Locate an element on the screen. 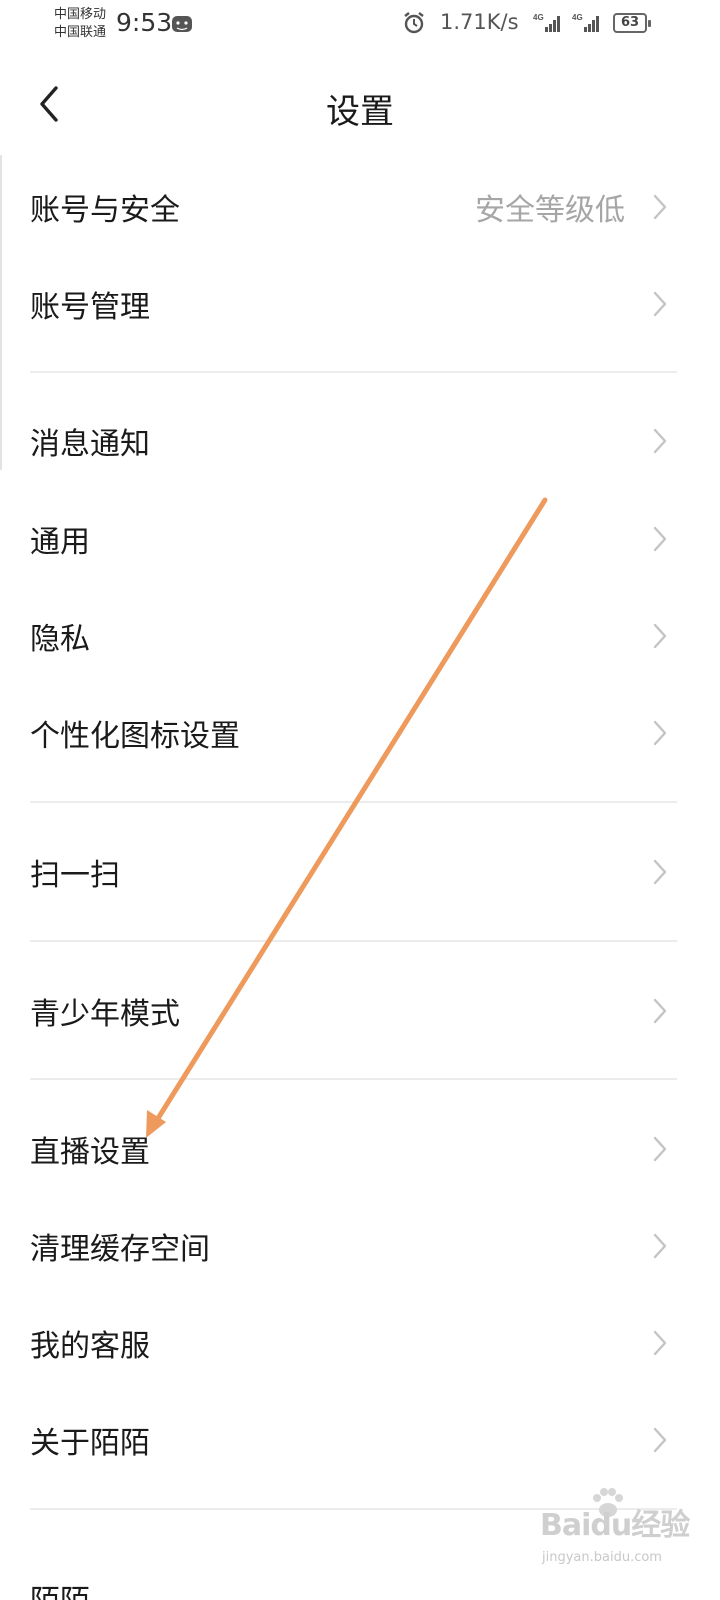  battery-icon: 63 is located at coordinates (632, 23).